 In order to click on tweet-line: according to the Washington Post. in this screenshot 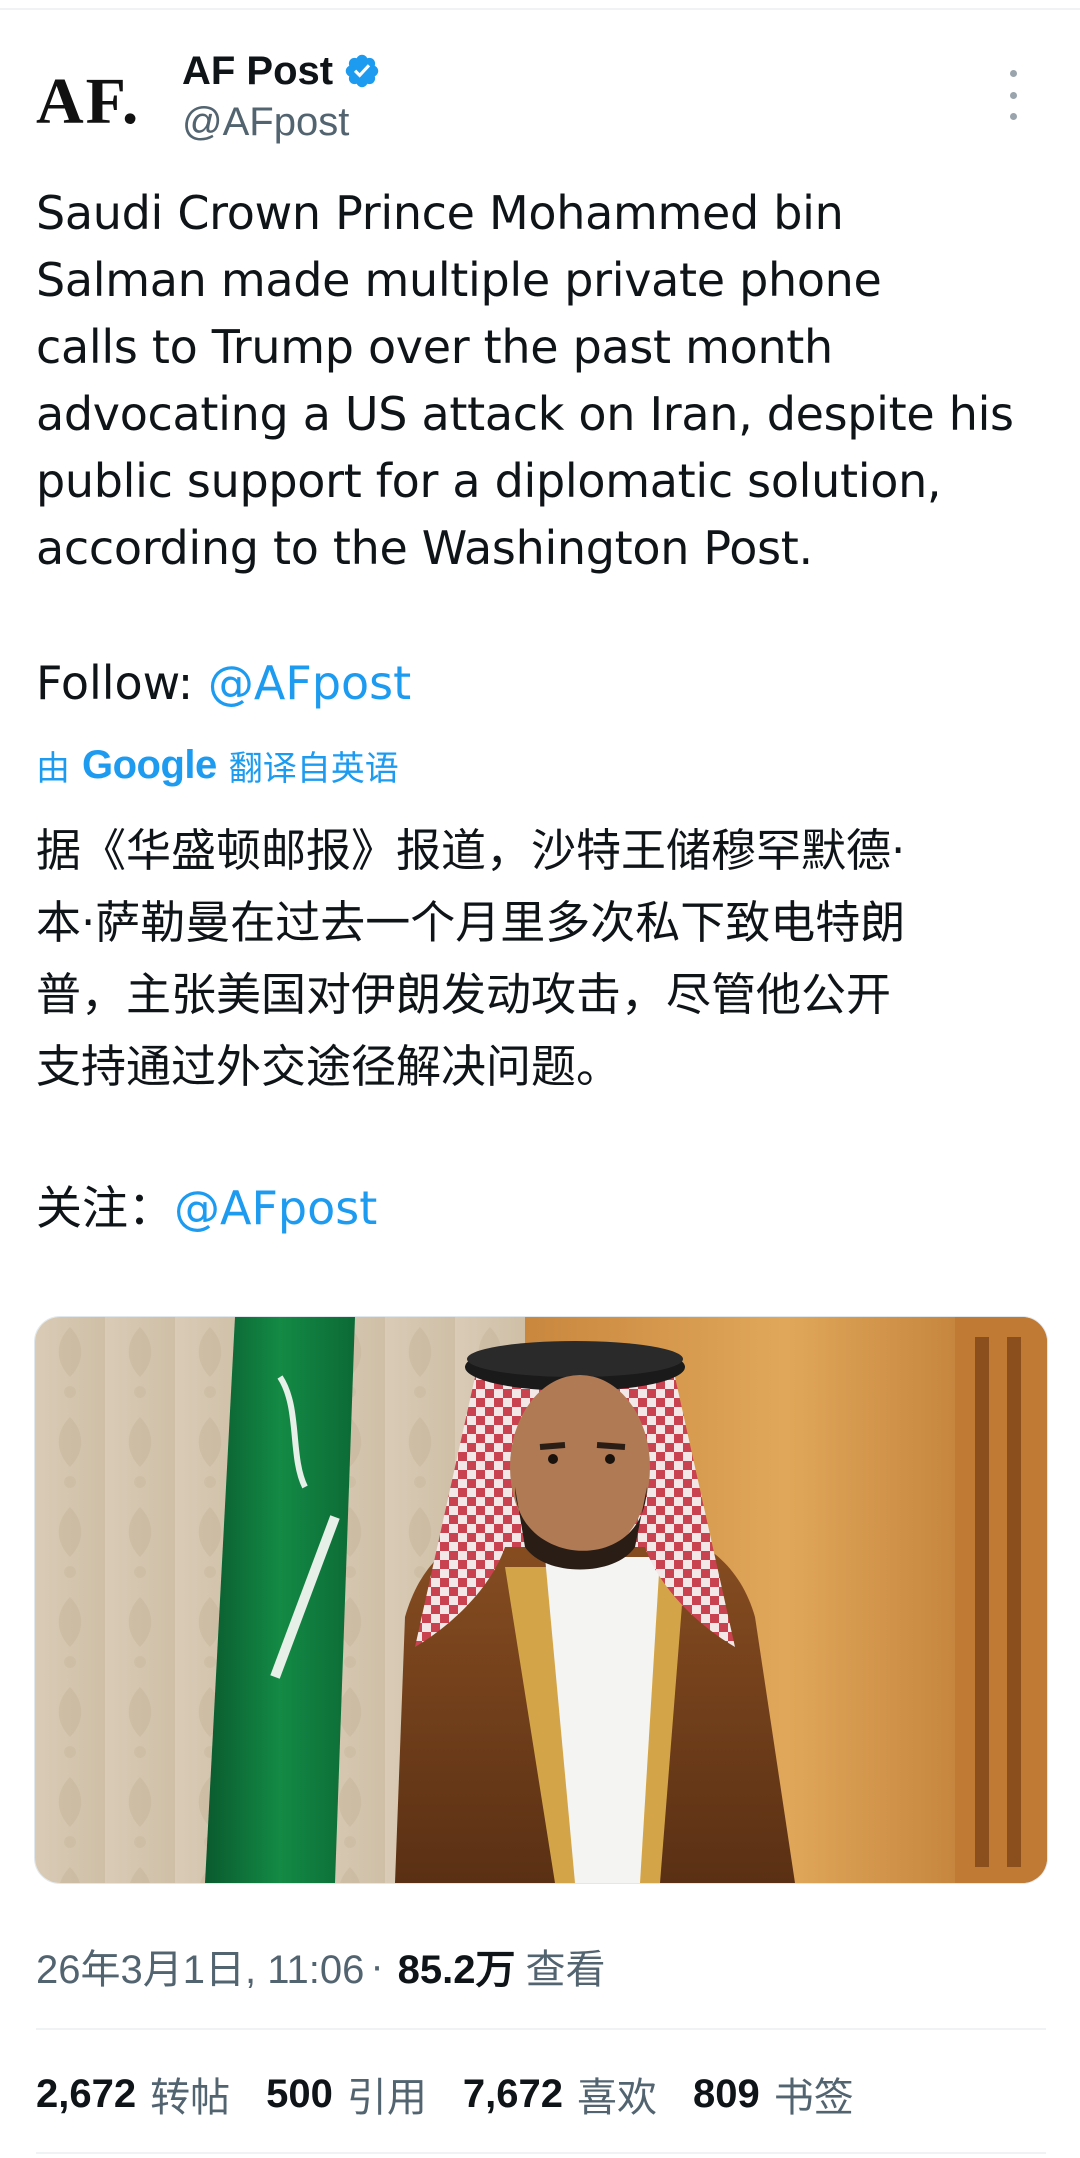, I will do `click(424, 548)`.